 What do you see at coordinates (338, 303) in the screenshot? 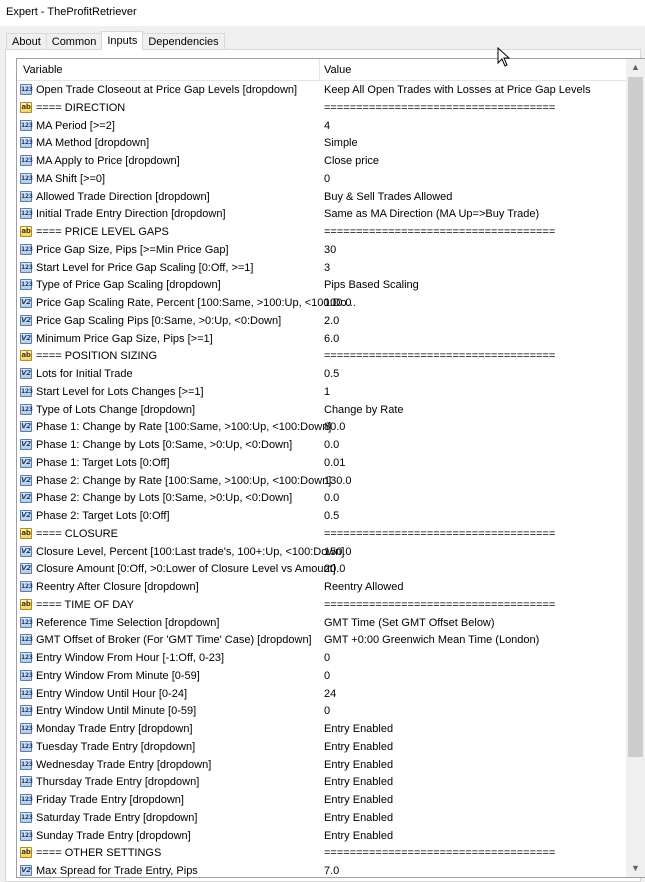
I see `variable-value: 100.0` at bounding box center [338, 303].